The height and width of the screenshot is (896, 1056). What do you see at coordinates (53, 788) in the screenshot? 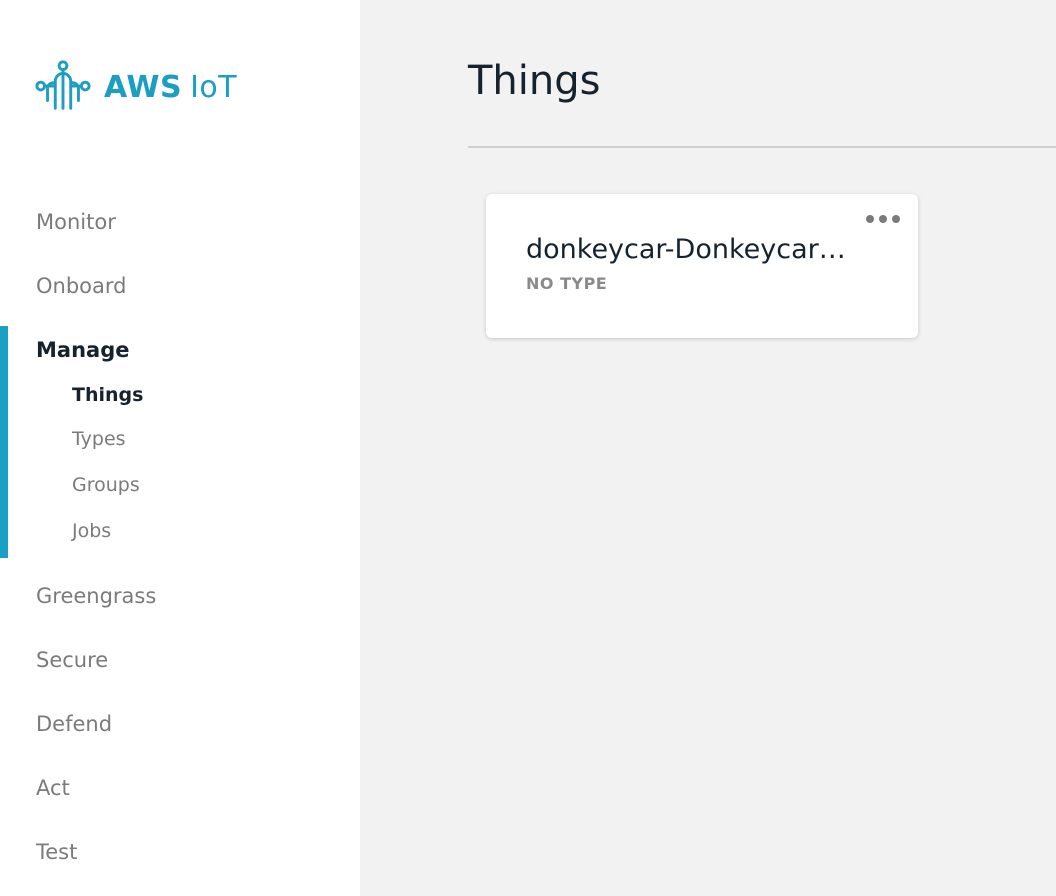
I see `sidebar-item-act: Act` at bounding box center [53, 788].